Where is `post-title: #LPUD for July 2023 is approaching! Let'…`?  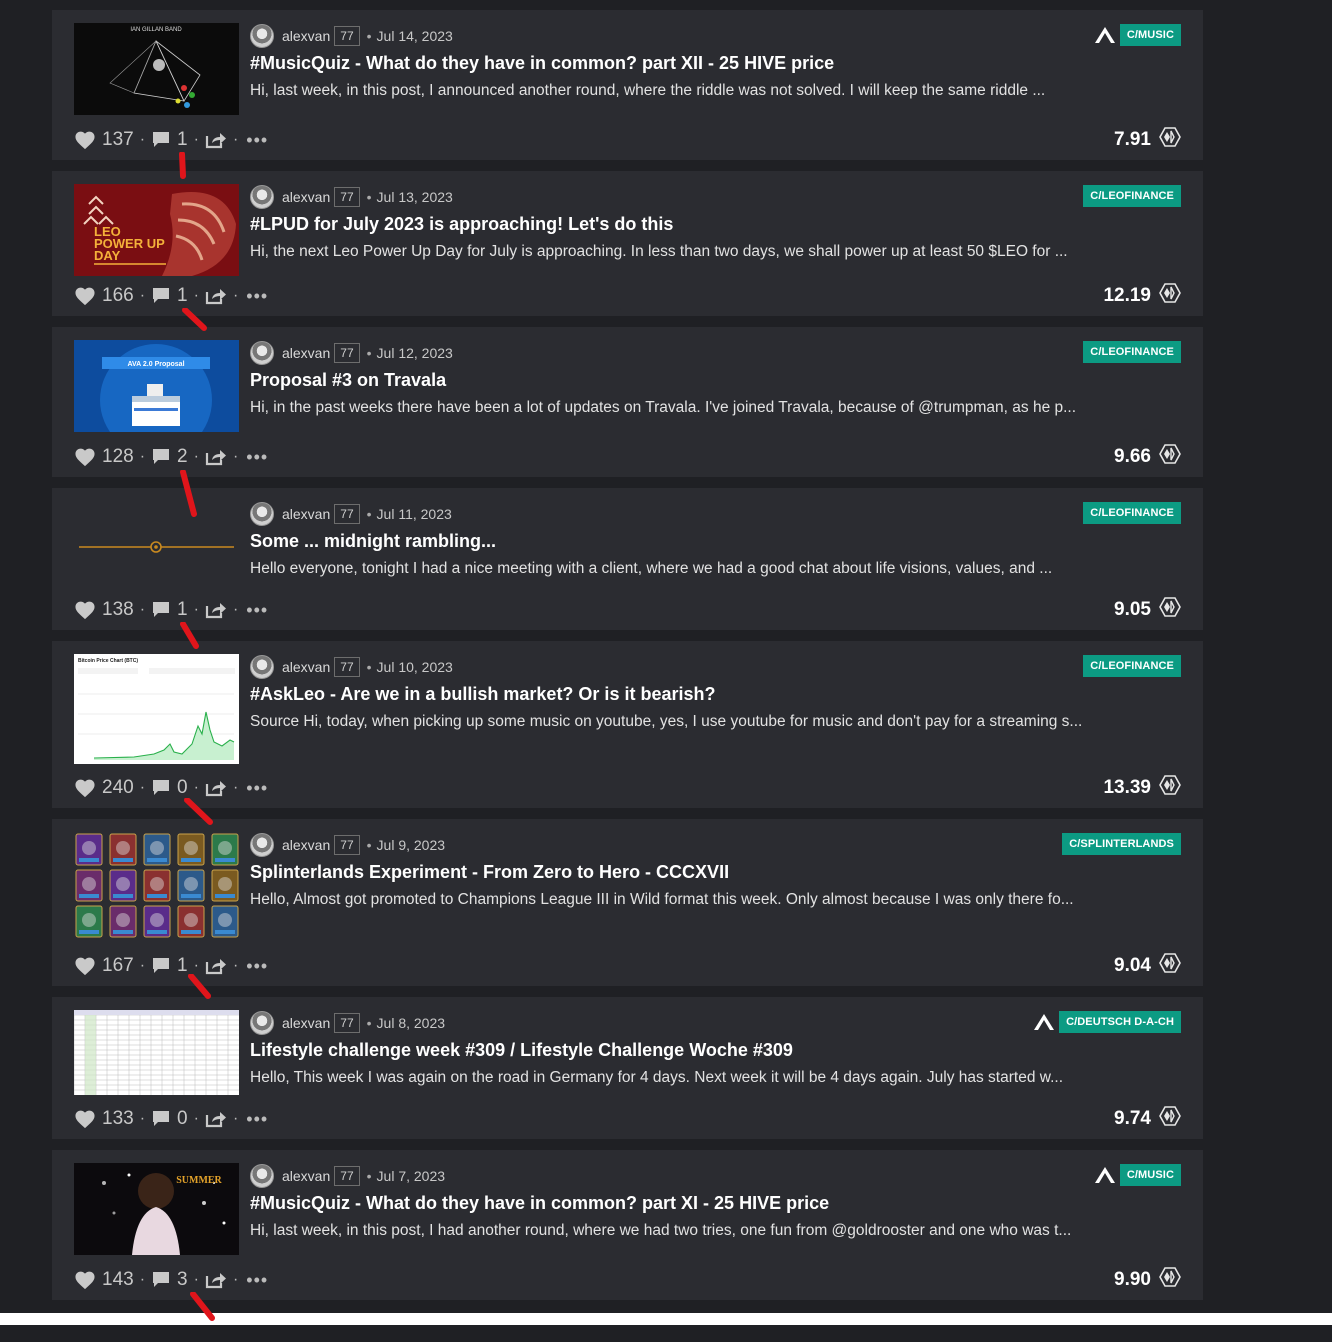 post-title: #LPUD for July 2023 is approaching! Let'… is located at coordinates (715, 224).